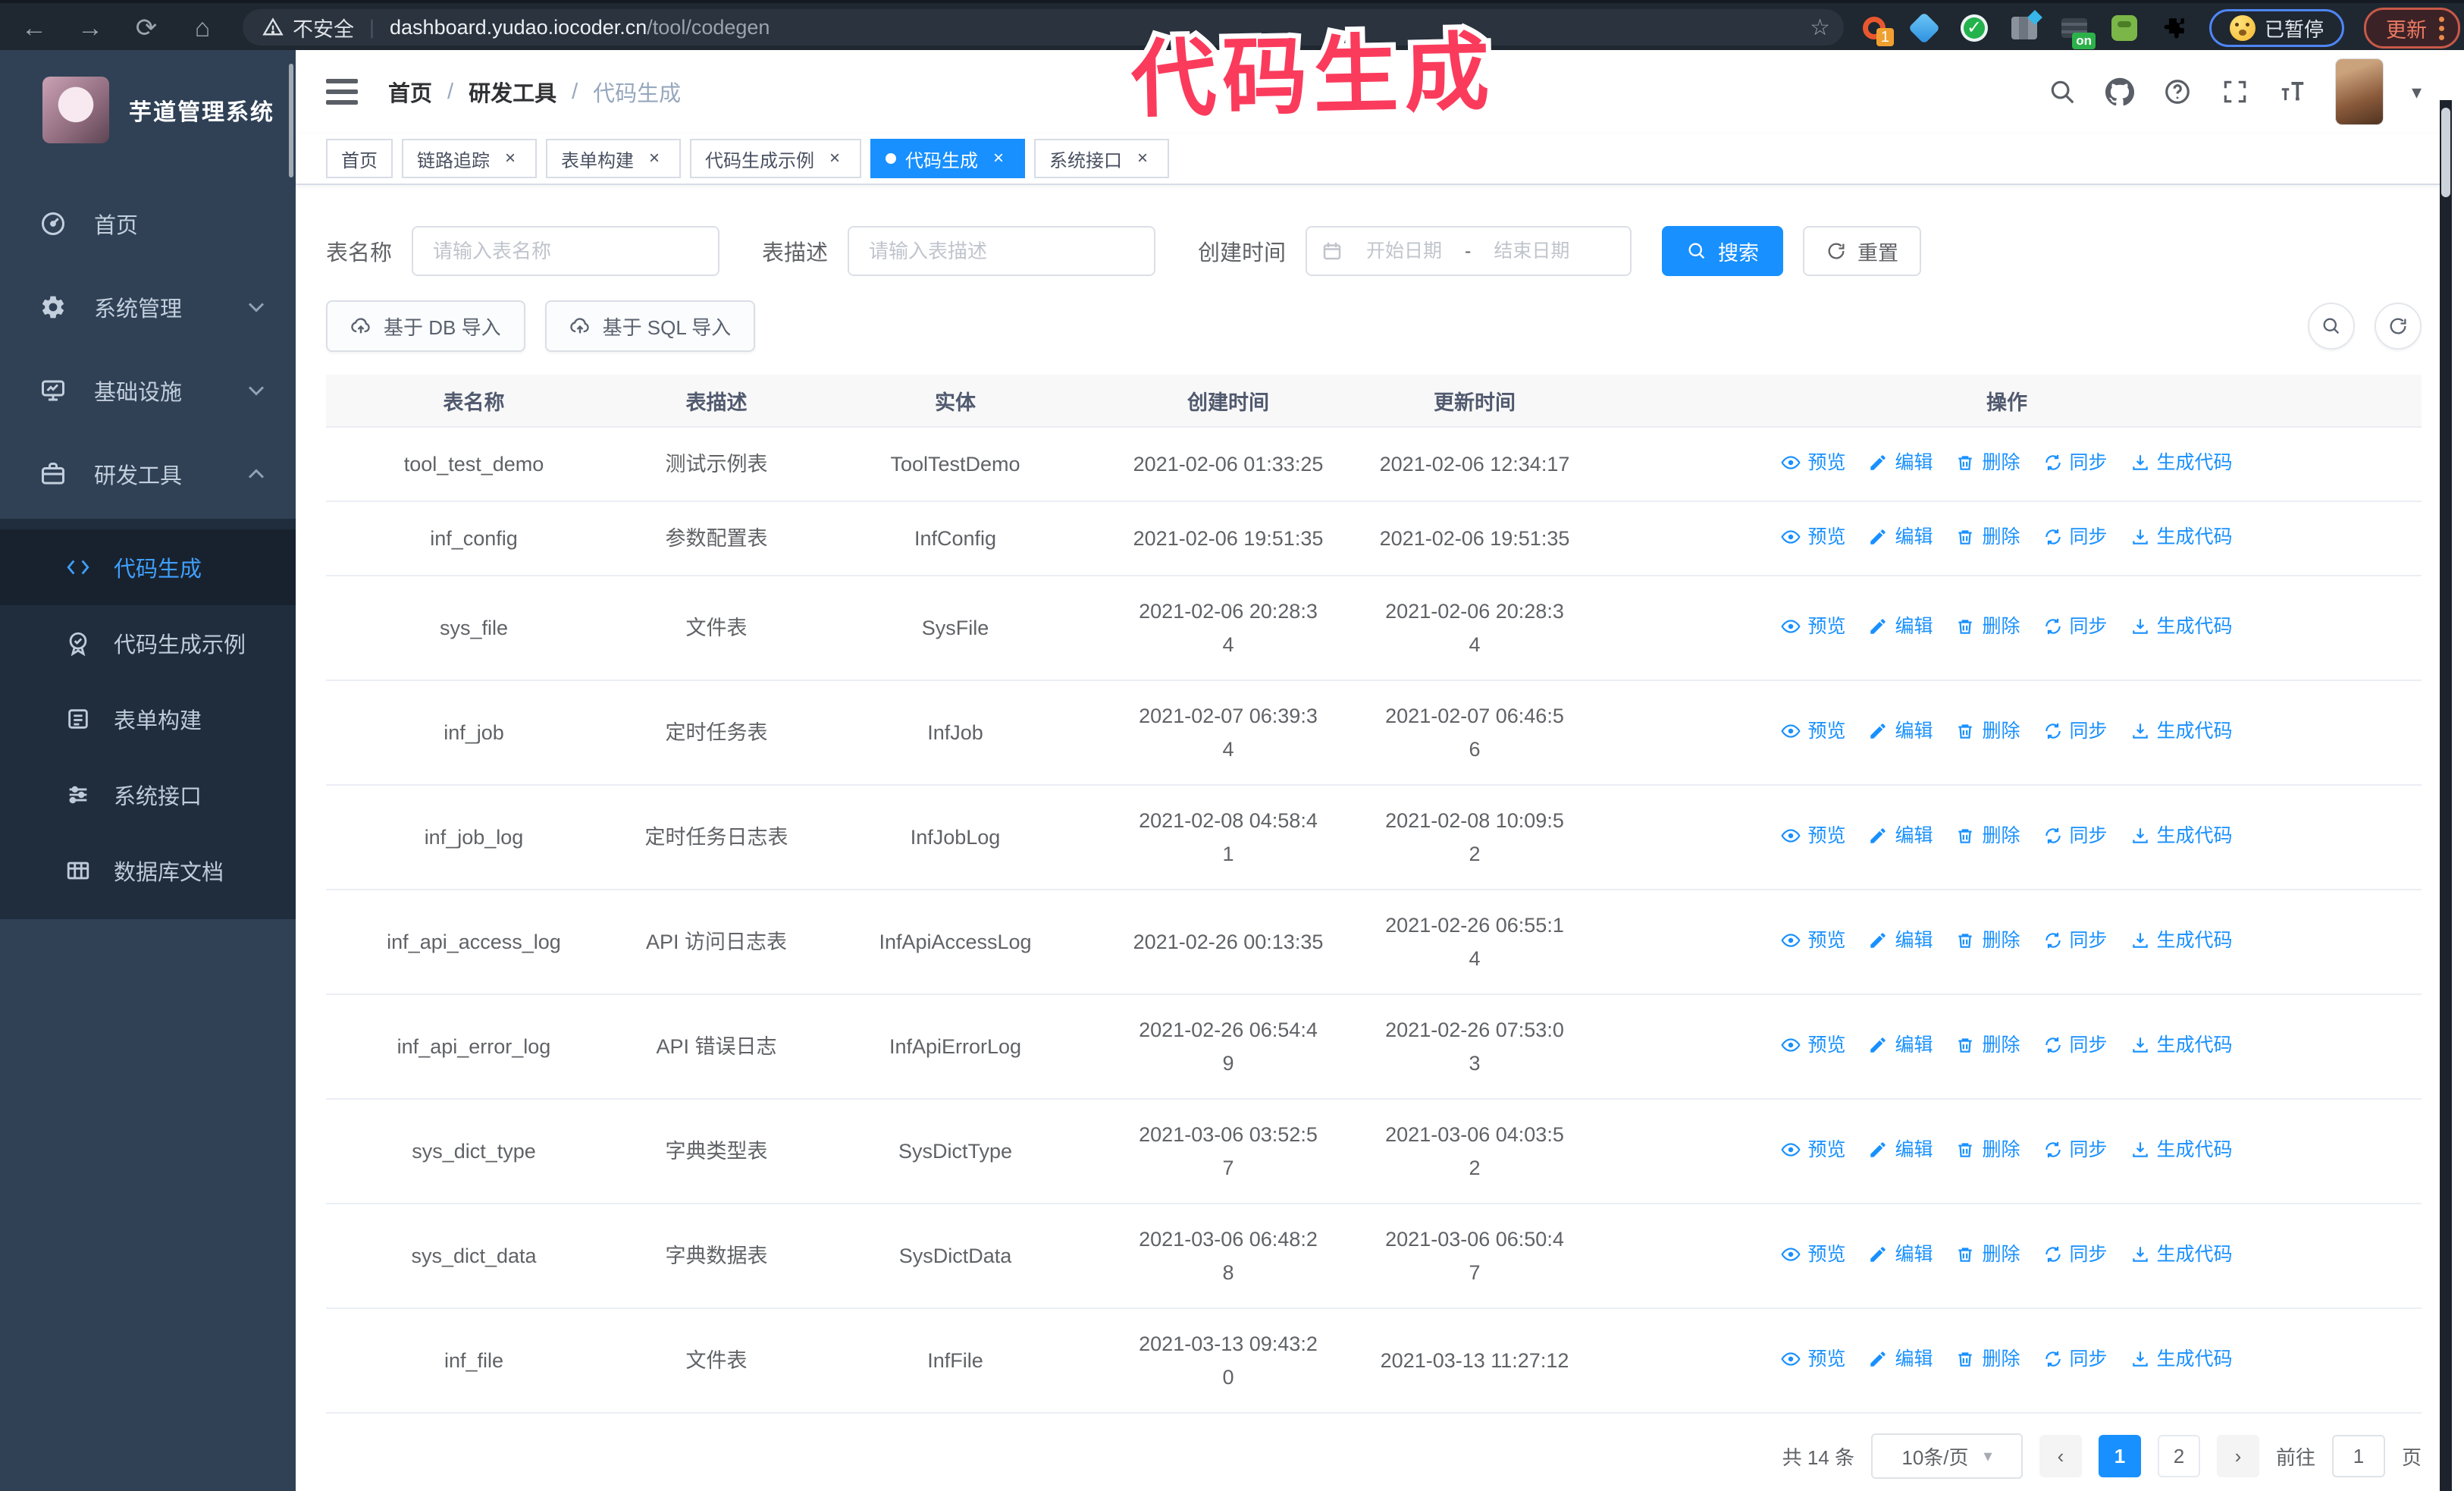 The width and height of the screenshot is (2464, 1491). I want to click on submenu-item-db-doc: 数据库文档, so click(148, 871).